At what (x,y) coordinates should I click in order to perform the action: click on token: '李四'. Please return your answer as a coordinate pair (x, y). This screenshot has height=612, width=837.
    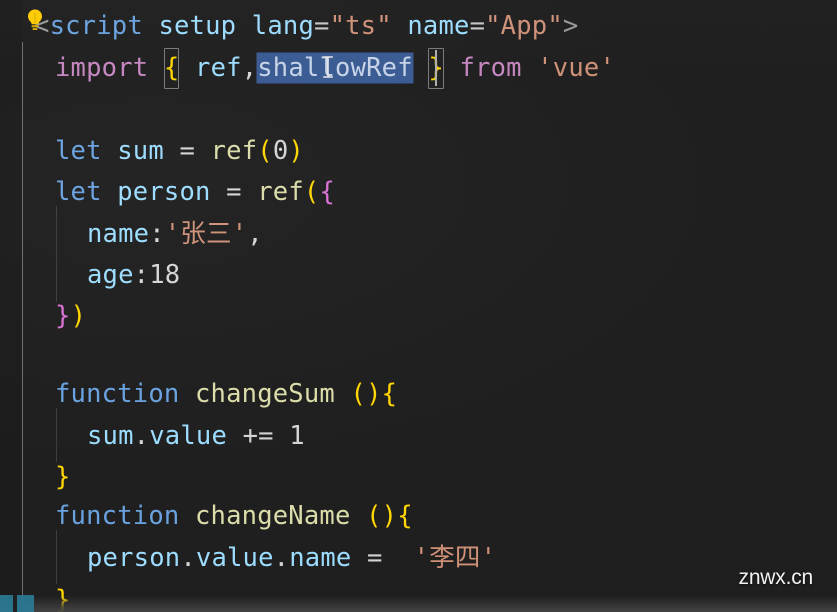
    Looking at the image, I should click on (455, 558).